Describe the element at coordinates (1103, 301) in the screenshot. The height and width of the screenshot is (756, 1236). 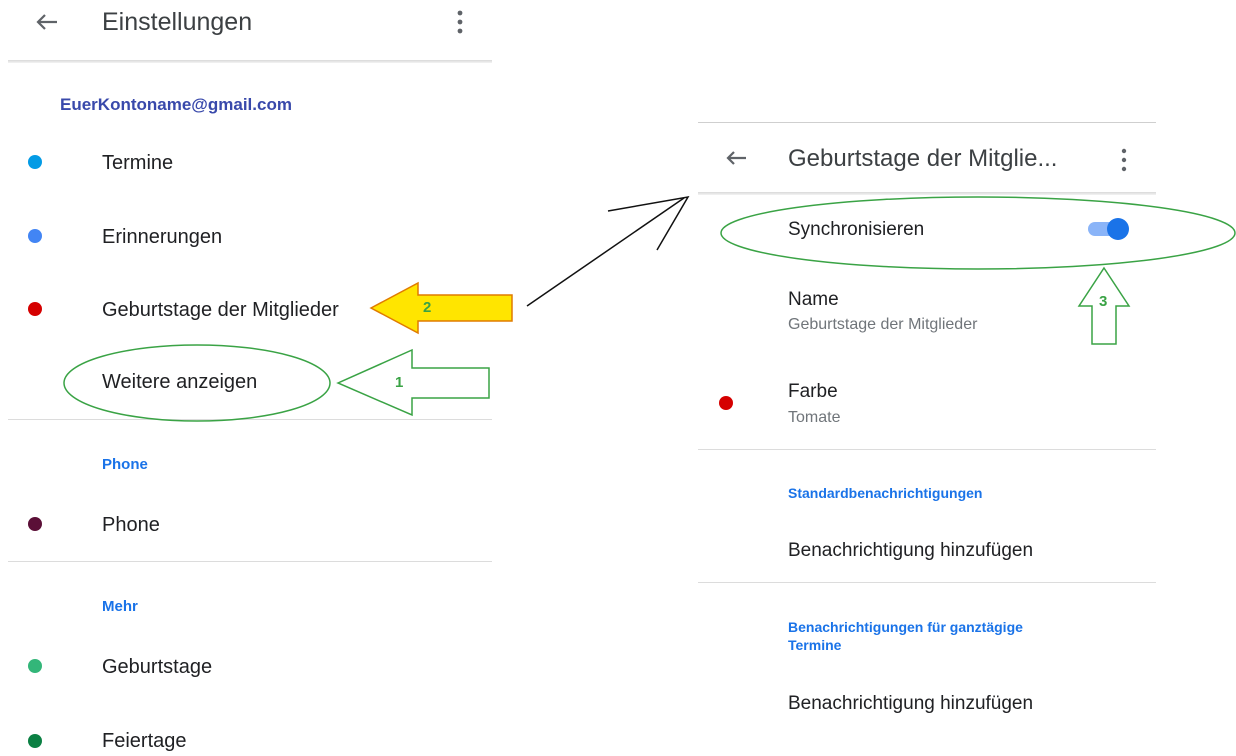
I see `step-label-3: 3` at that location.